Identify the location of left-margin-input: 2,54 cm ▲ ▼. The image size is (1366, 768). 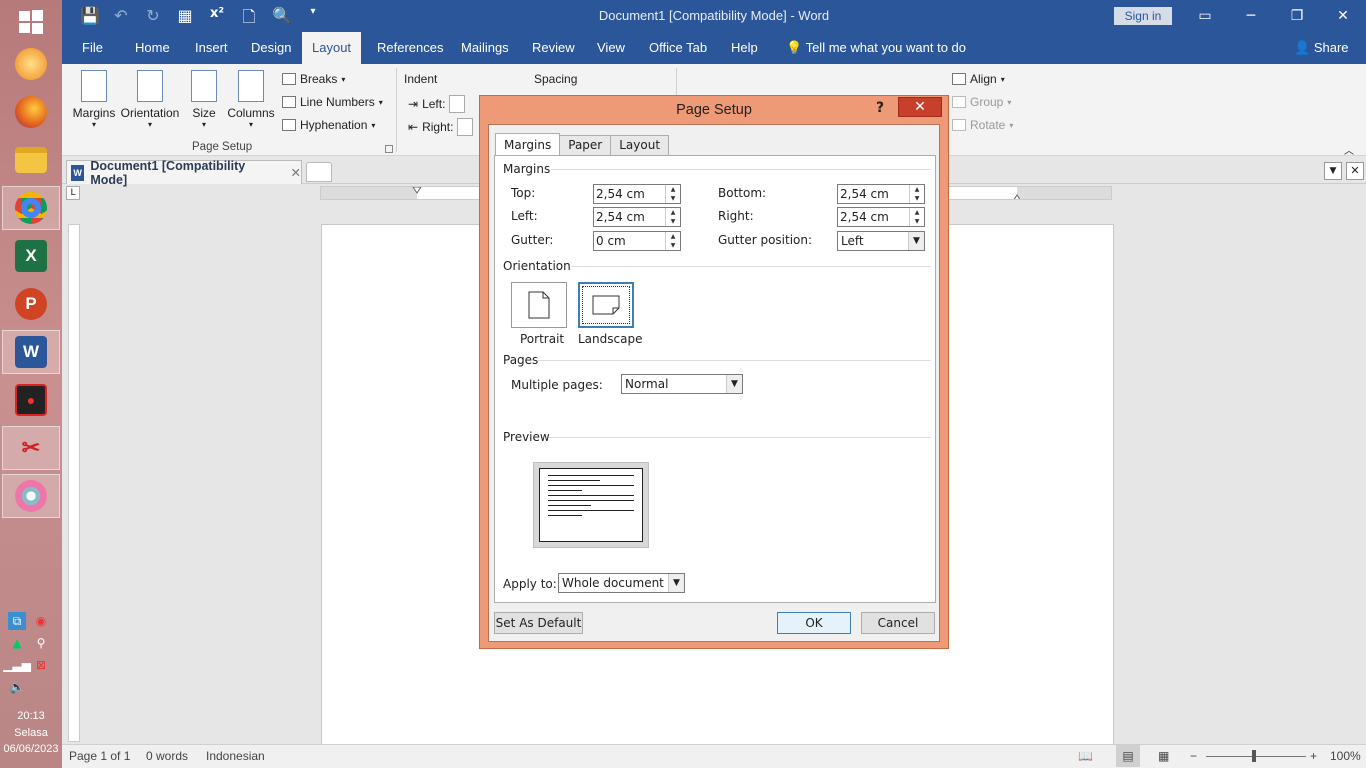
(637, 217).